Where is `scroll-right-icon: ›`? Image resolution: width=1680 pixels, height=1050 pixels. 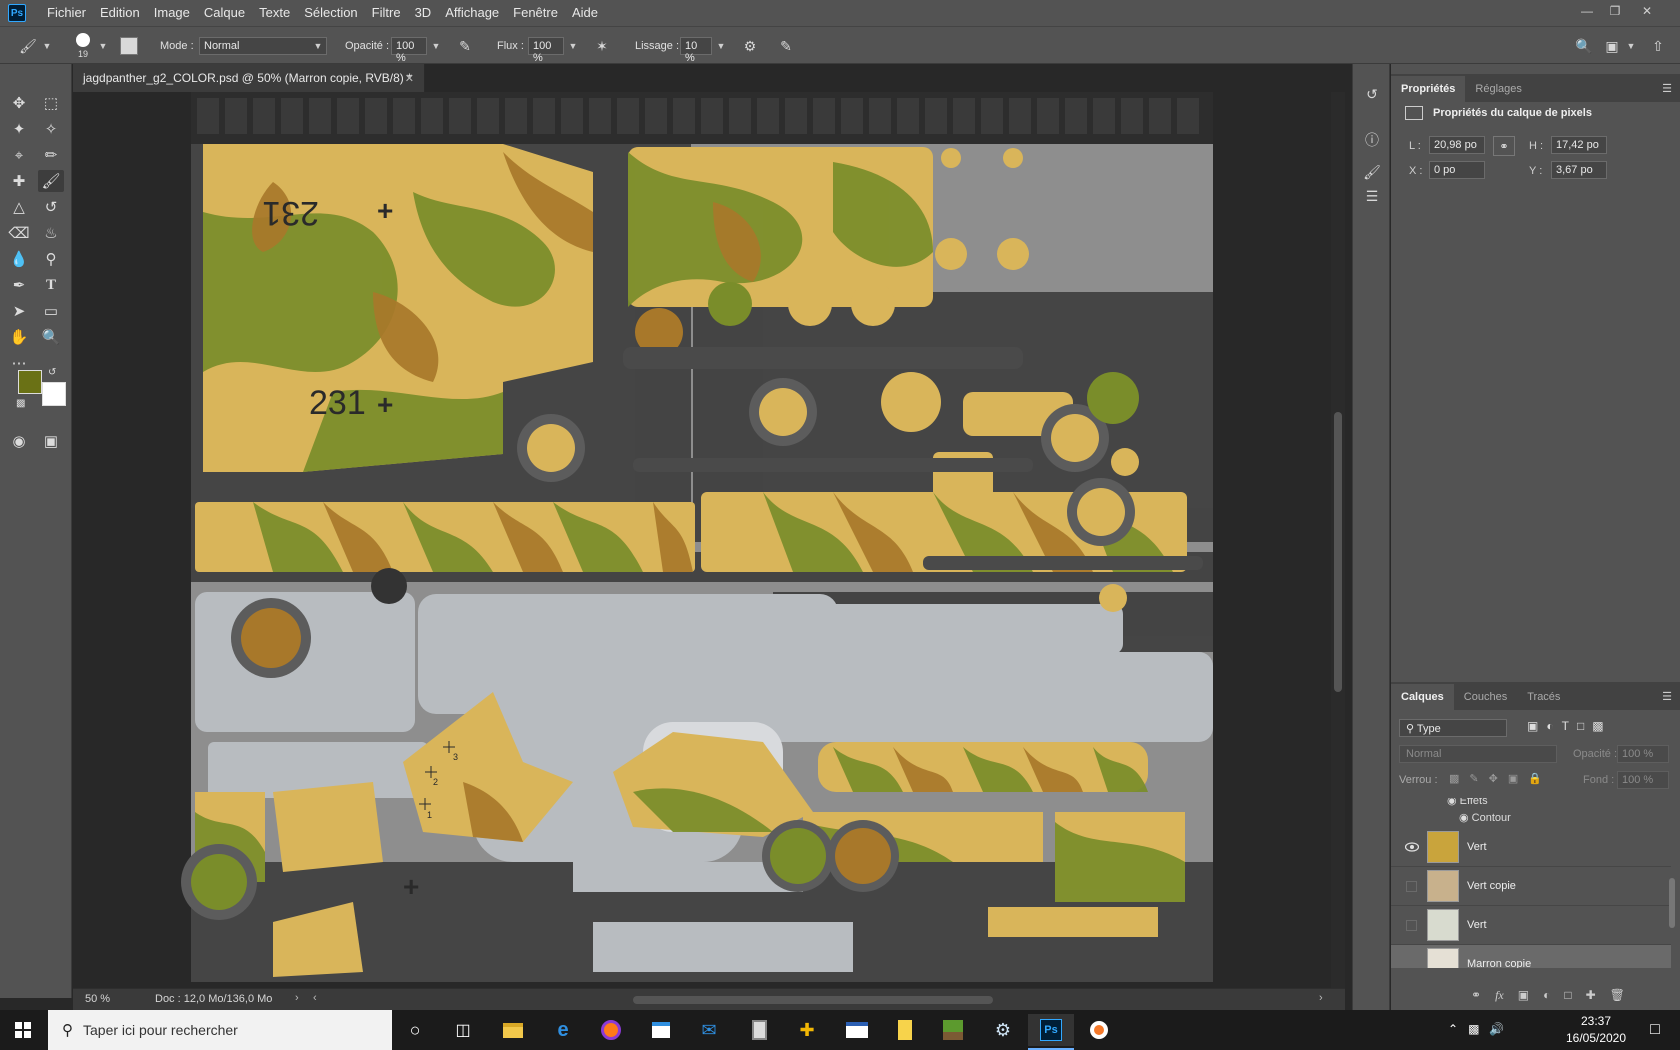
scroll-right-icon: › is located at coordinates (1321, 998).